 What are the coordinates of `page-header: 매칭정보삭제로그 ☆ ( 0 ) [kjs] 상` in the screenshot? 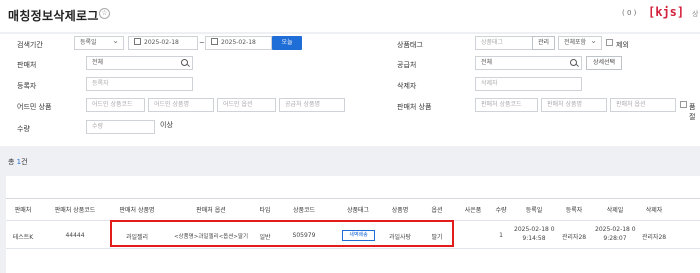 It's located at (350, 16).